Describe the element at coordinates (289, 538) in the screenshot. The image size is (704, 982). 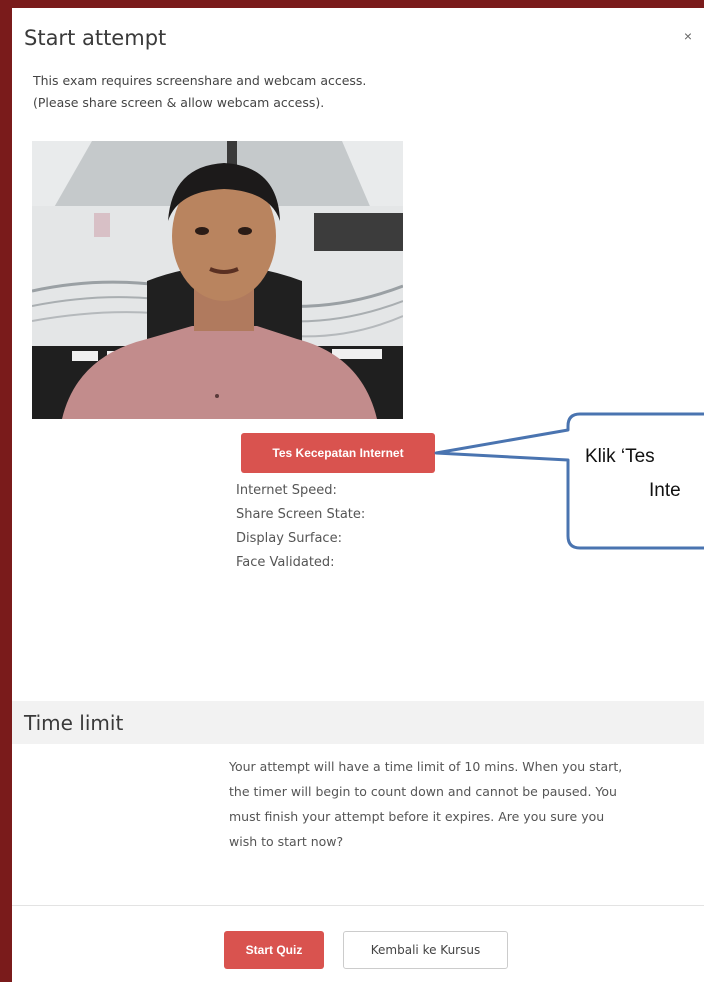
I see `display-surface-label: Display Surface:` at that location.